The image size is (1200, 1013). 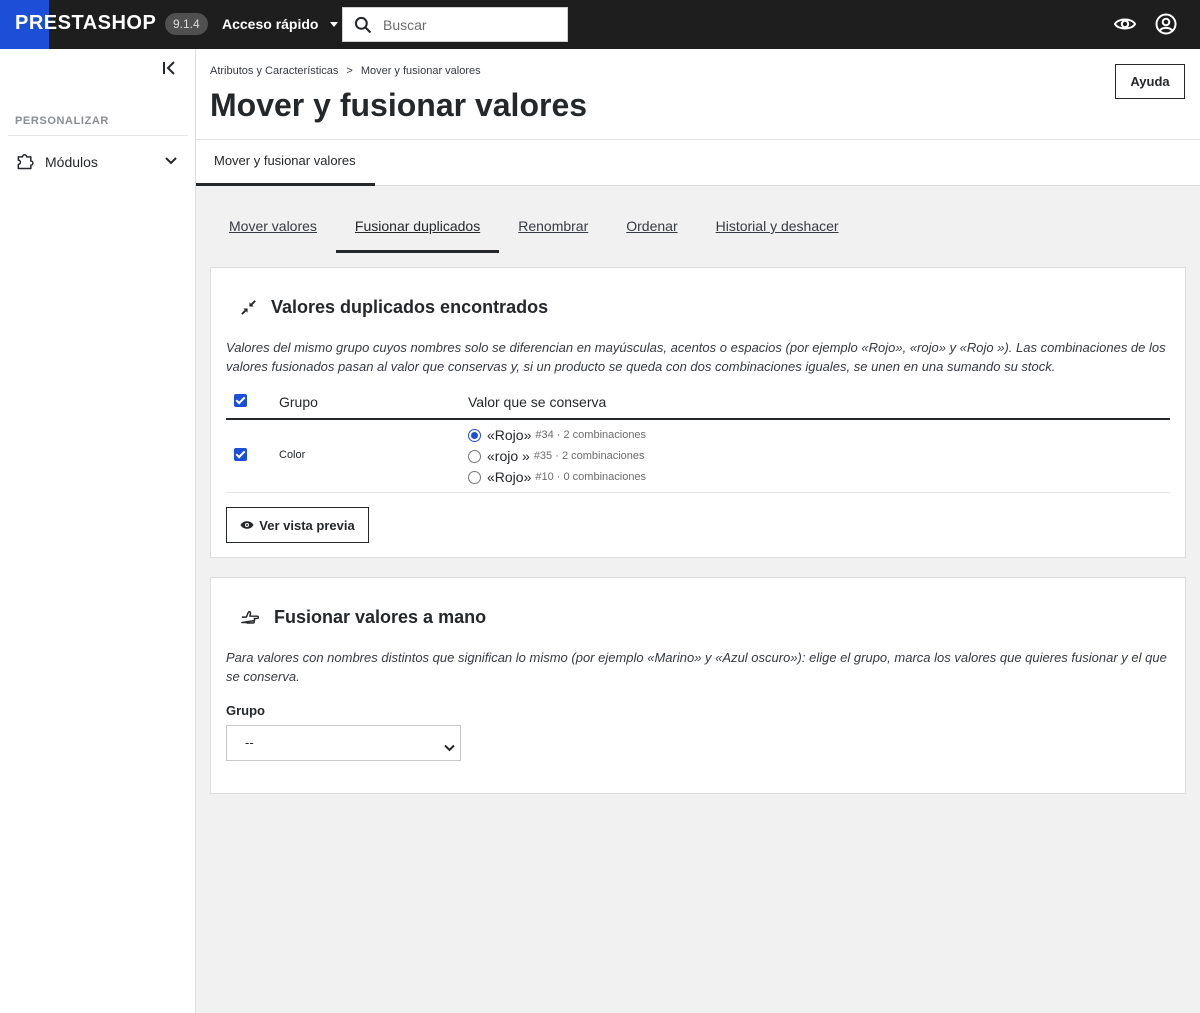 What do you see at coordinates (307, 525) in the screenshot?
I see `preview-button-label: Ver vista previa` at bounding box center [307, 525].